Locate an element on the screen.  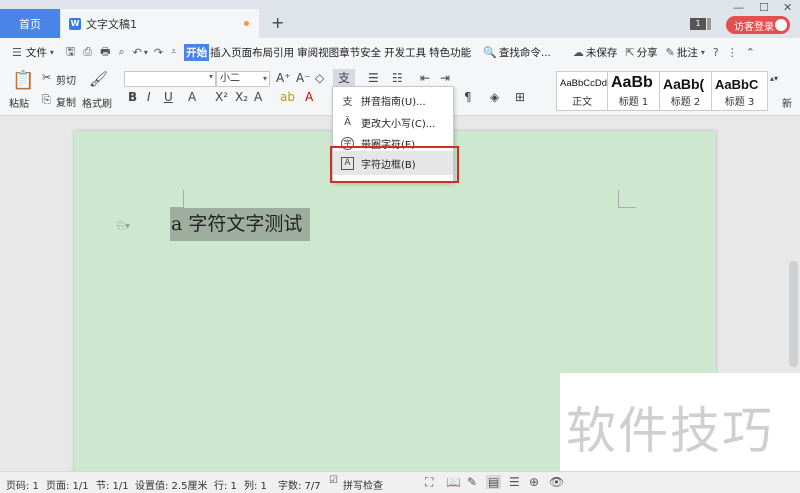
copy-button: 复制 is located at coordinates (66, 101).